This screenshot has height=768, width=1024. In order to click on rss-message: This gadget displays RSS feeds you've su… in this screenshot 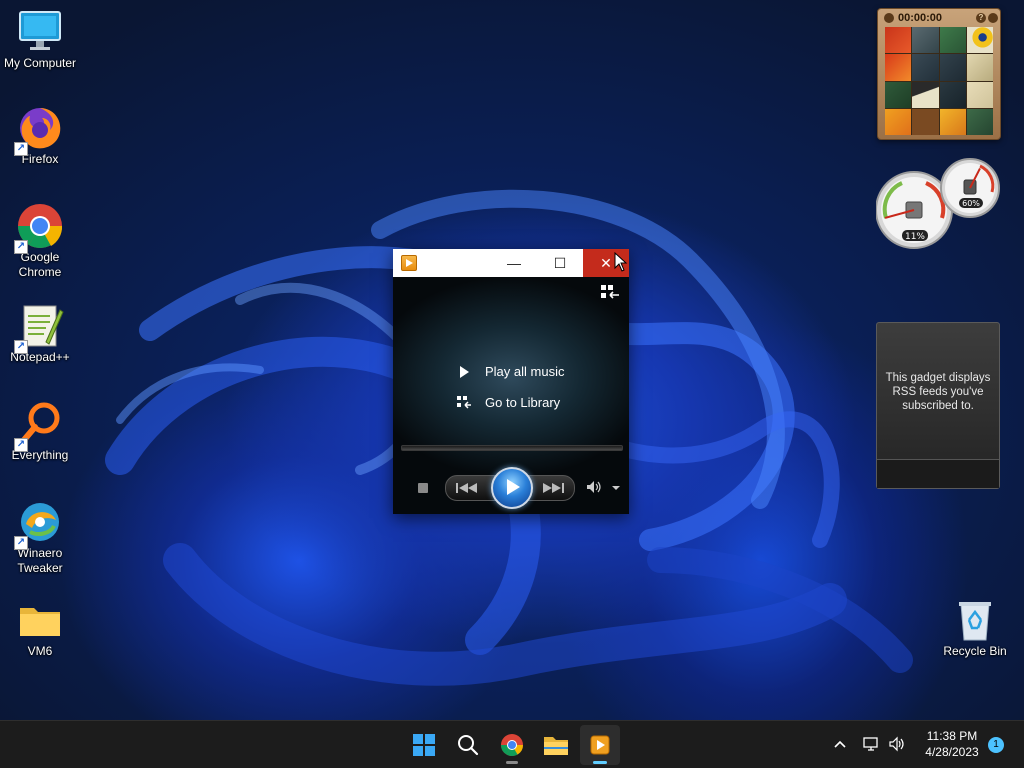, I will do `click(938, 392)`.